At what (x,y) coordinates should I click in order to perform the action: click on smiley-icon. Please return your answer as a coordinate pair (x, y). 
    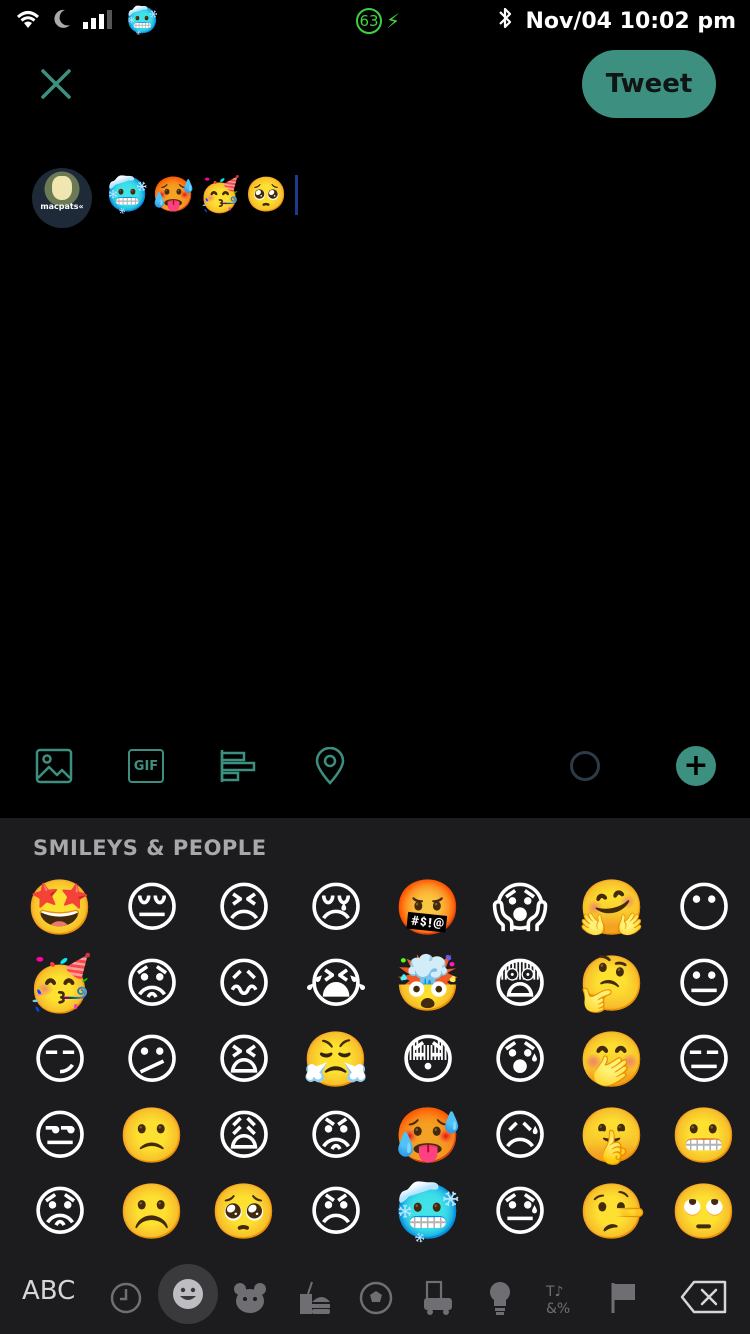
    Looking at the image, I should click on (188, 1294).